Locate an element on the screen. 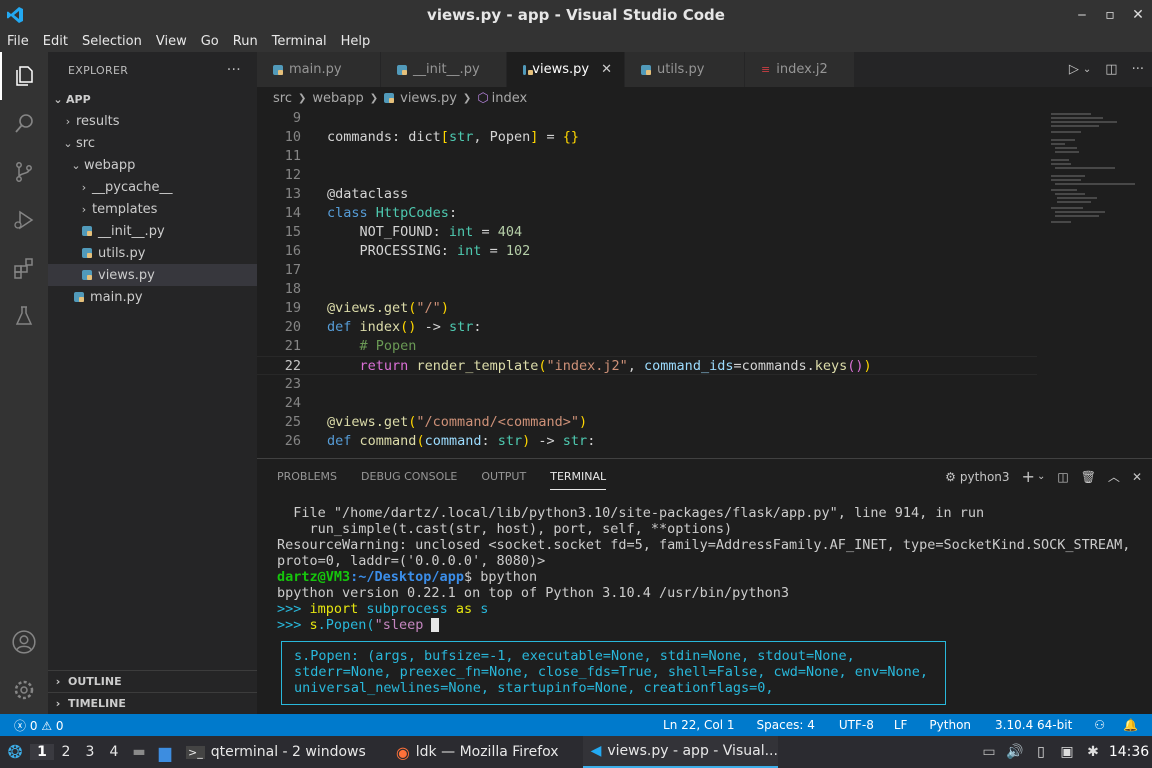 This screenshot has width=1152, height=768. end-of-line: LF is located at coordinates (901, 725).